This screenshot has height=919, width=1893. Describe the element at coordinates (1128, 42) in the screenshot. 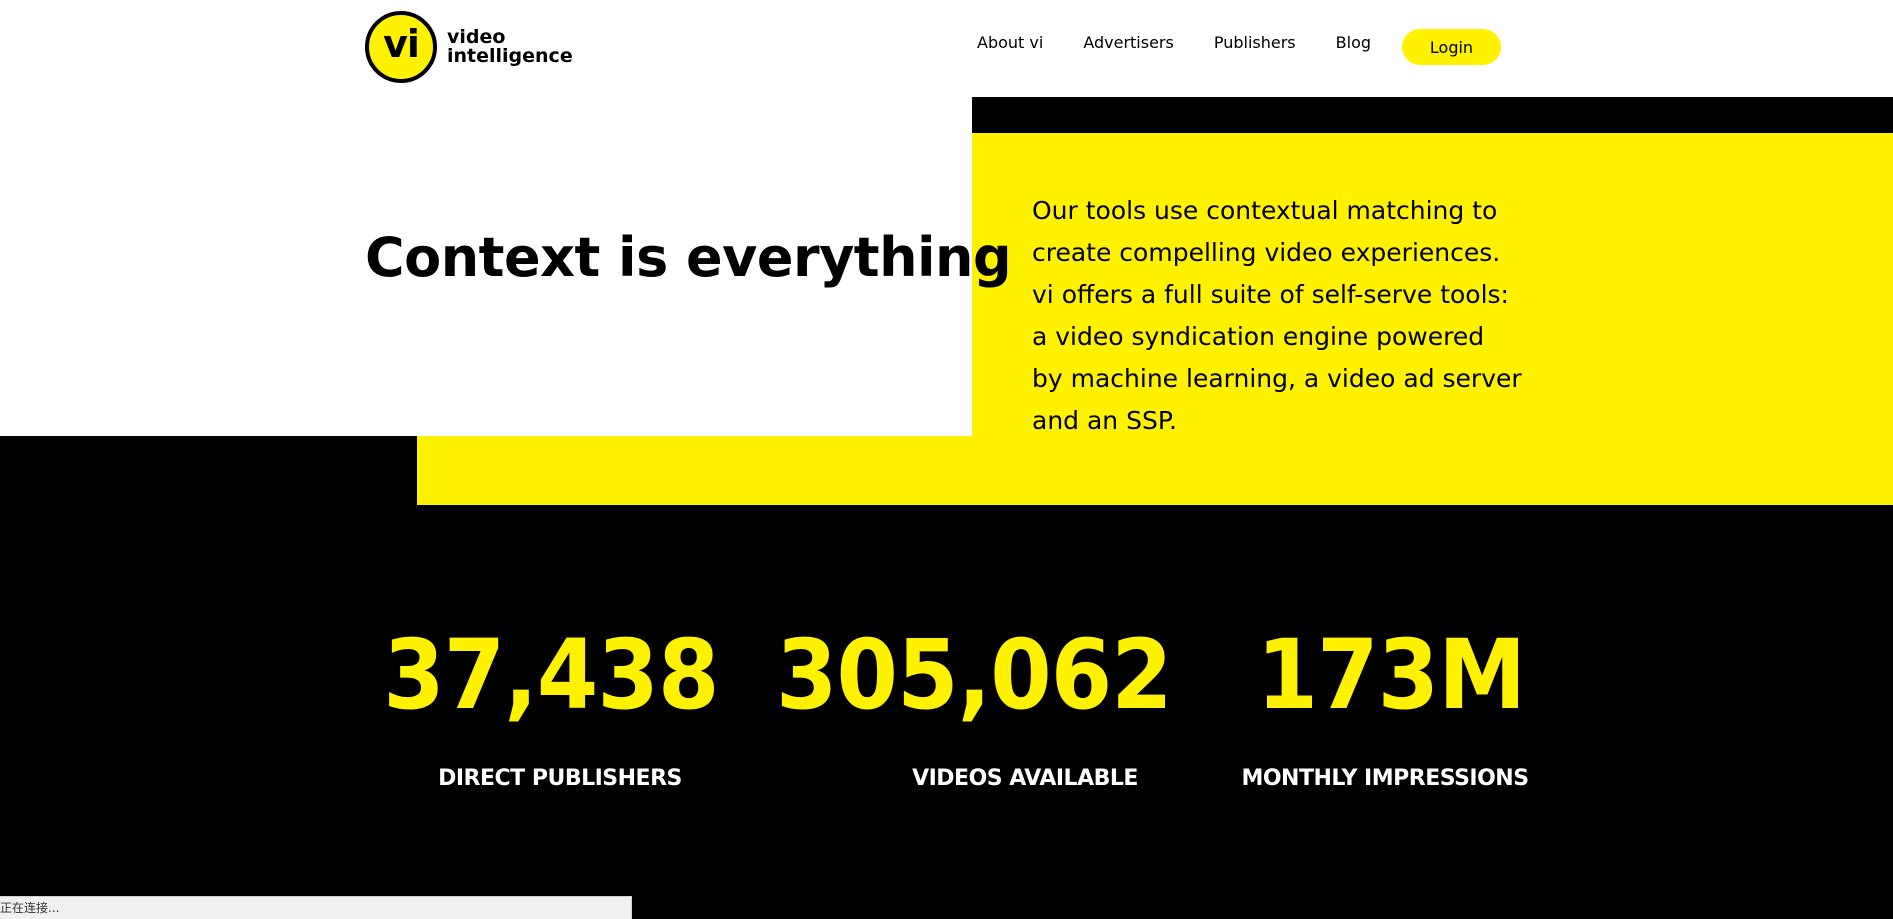

I see `nav-link-advertisers: Advertisers` at that location.